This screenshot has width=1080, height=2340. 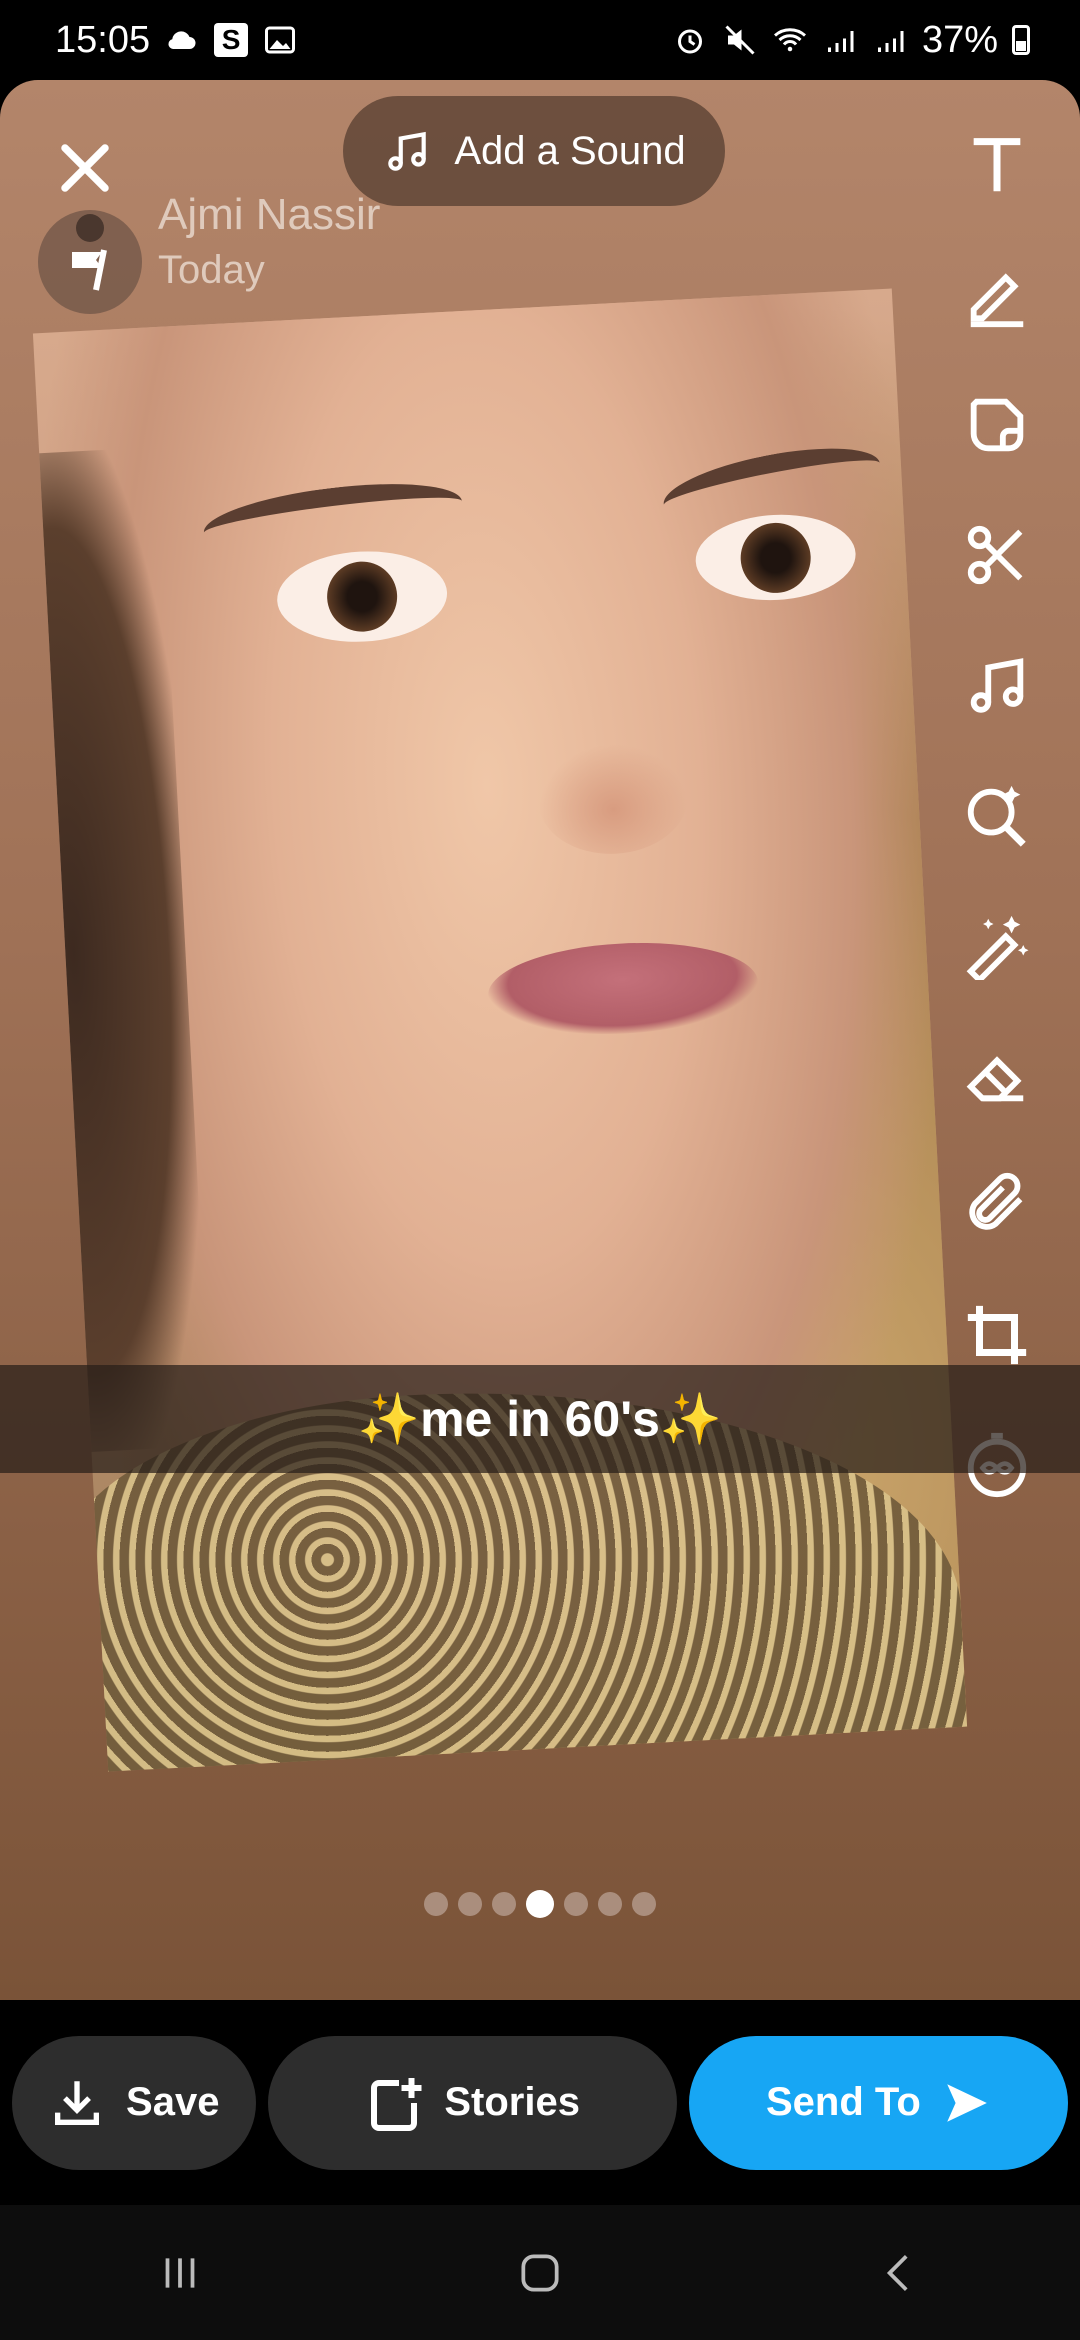 What do you see at coordinates (280, 40) in the screenshot?
I see `gallery-icon` at bounding box center [280, 40].